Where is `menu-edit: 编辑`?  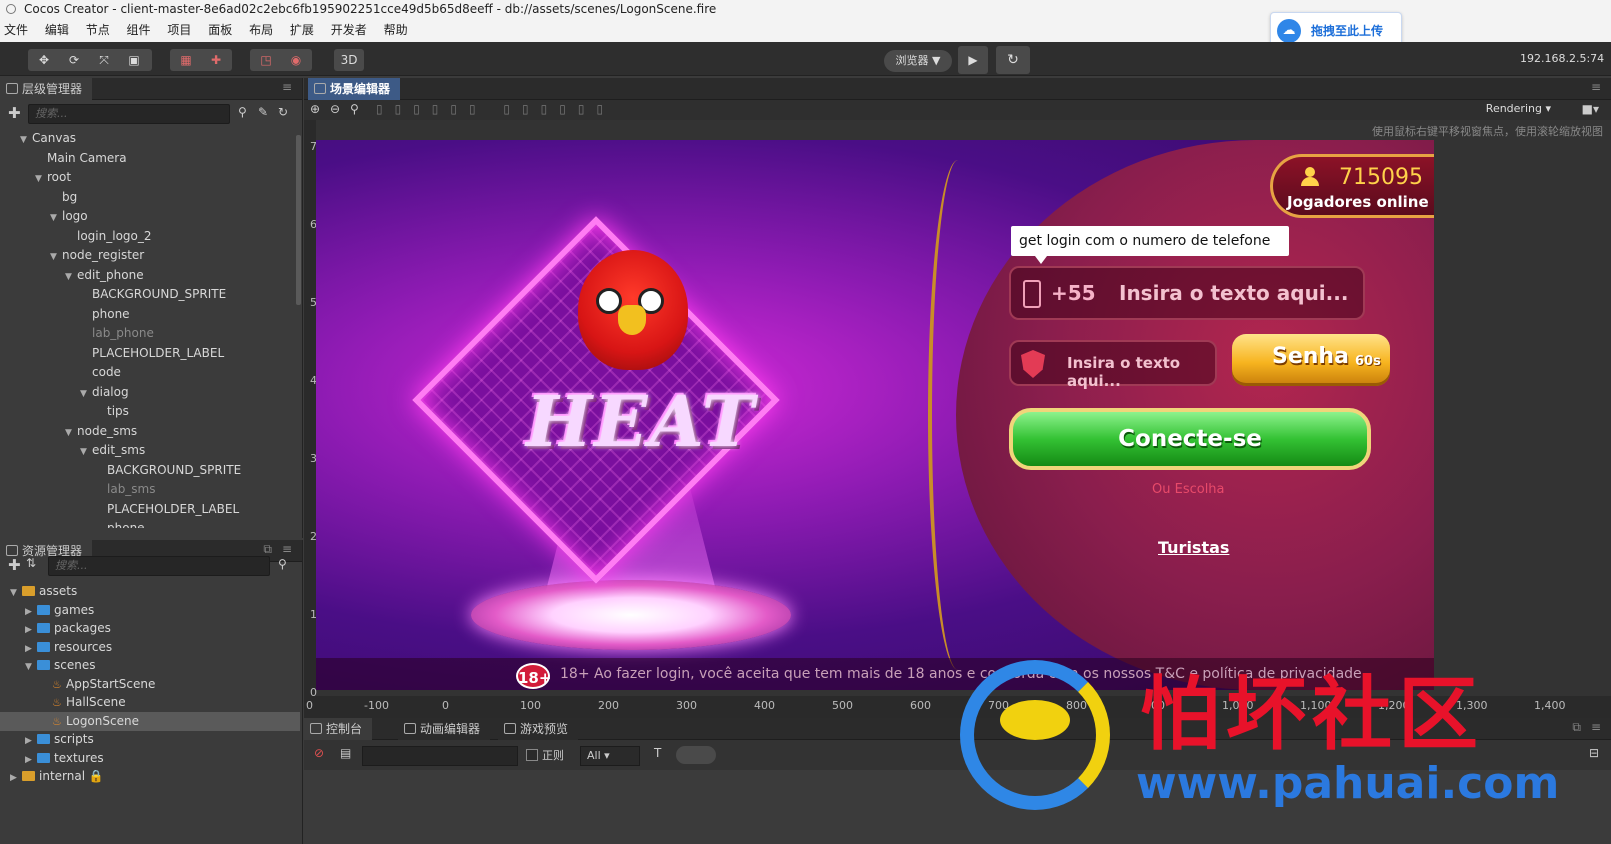
menu-edit: 编辑 is located at coordinates (57, 30).